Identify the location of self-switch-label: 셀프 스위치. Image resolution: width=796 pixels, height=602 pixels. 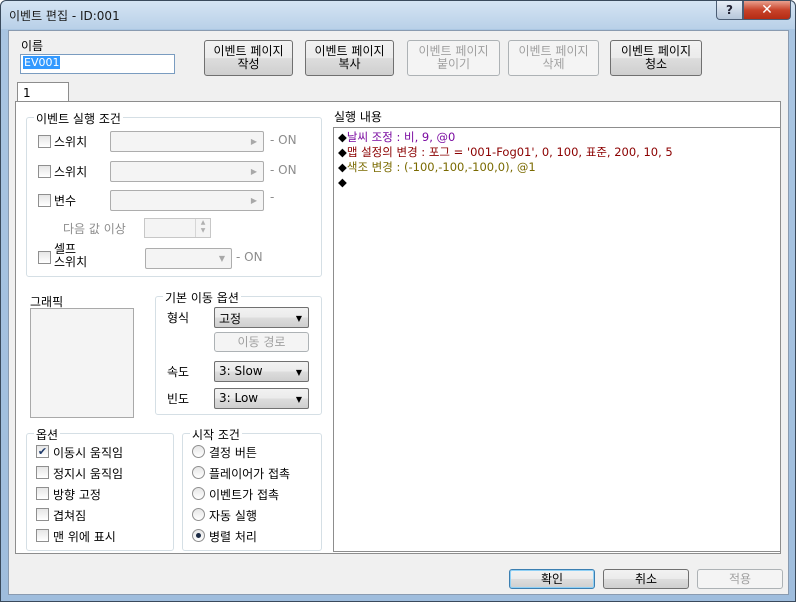
(70, 256).